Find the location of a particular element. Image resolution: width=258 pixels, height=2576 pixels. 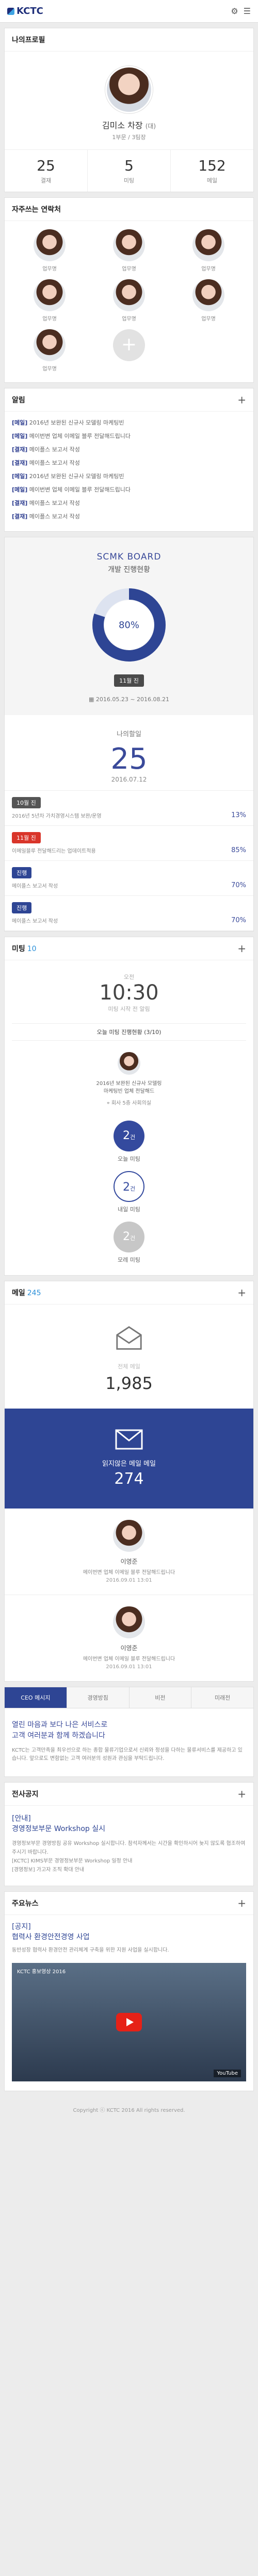

tab-policy: 경영방침 is located at coordinates (98, 1697).